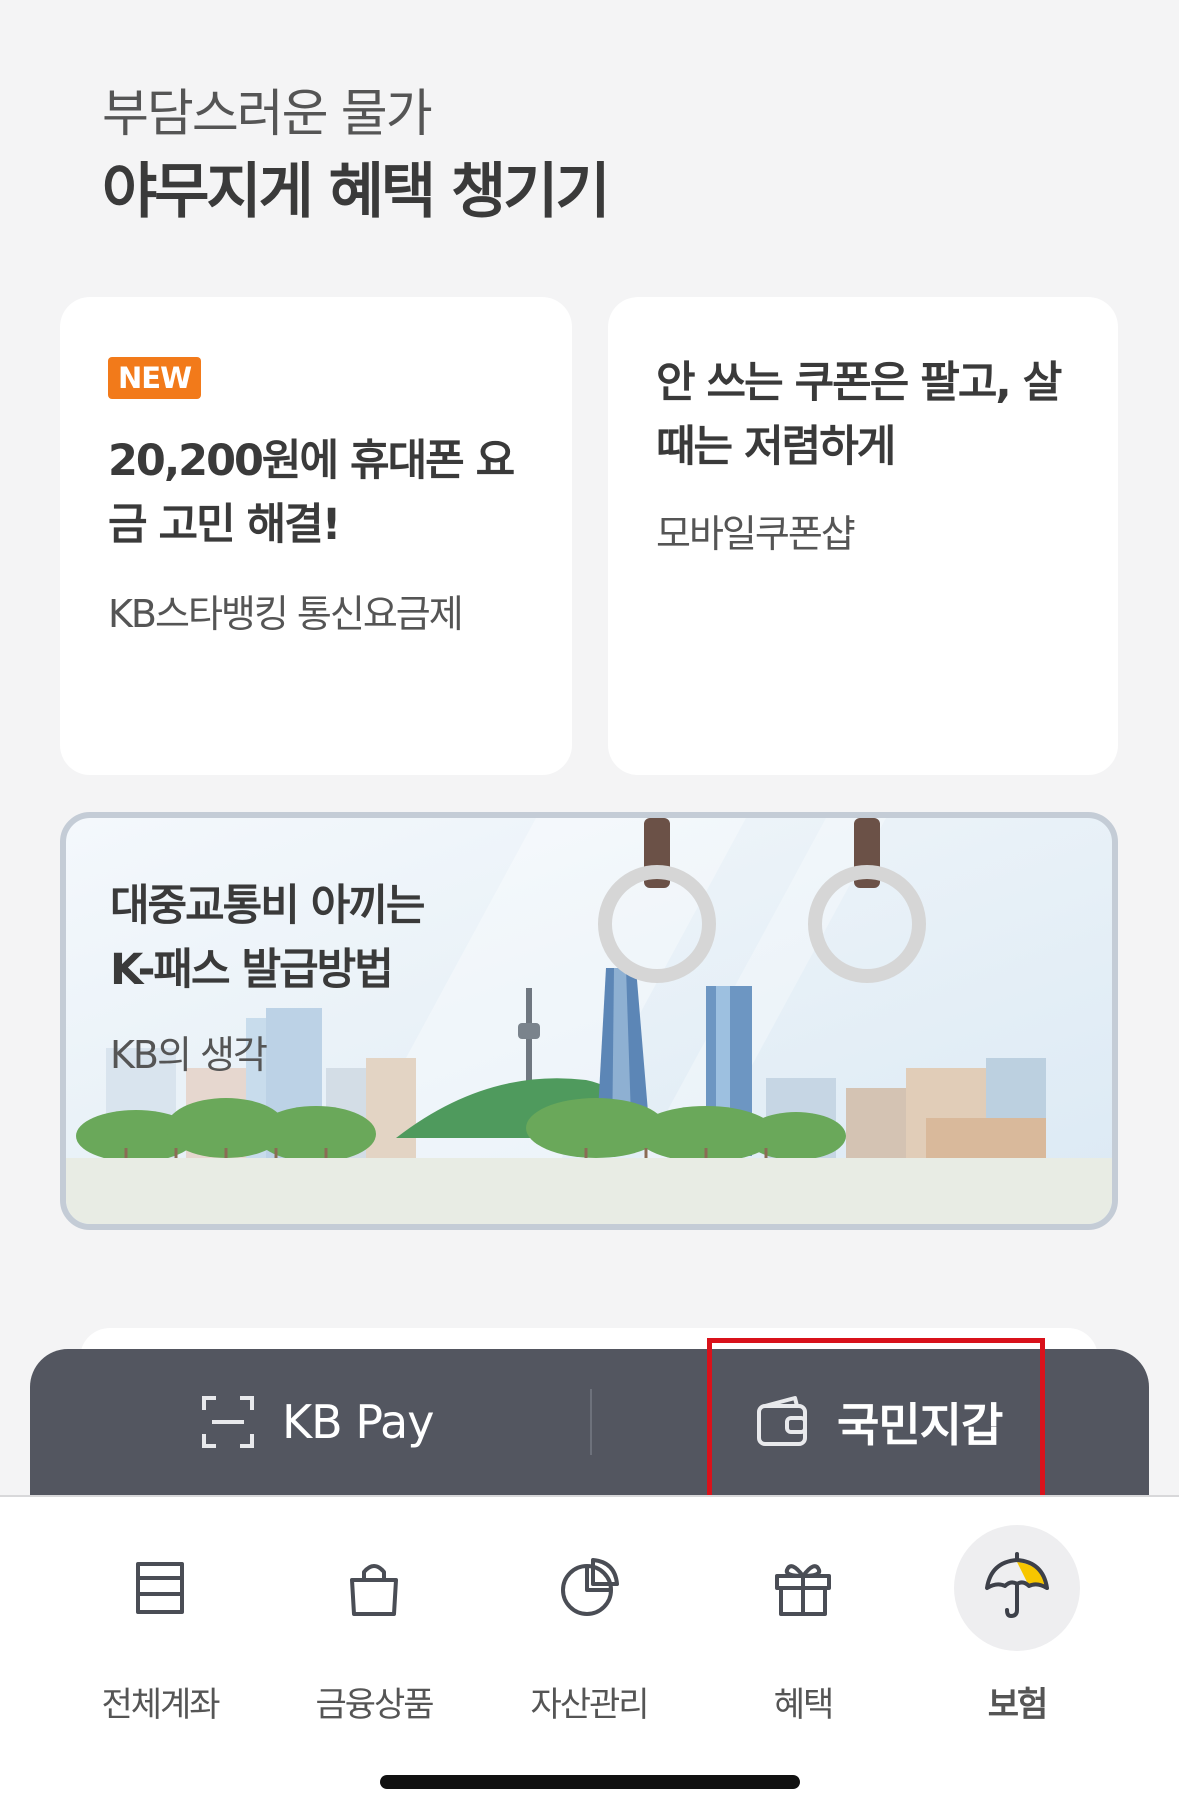  Describe the element at coordinates (228, 1422) in the screenshot. I see `scan-icon` at that location.